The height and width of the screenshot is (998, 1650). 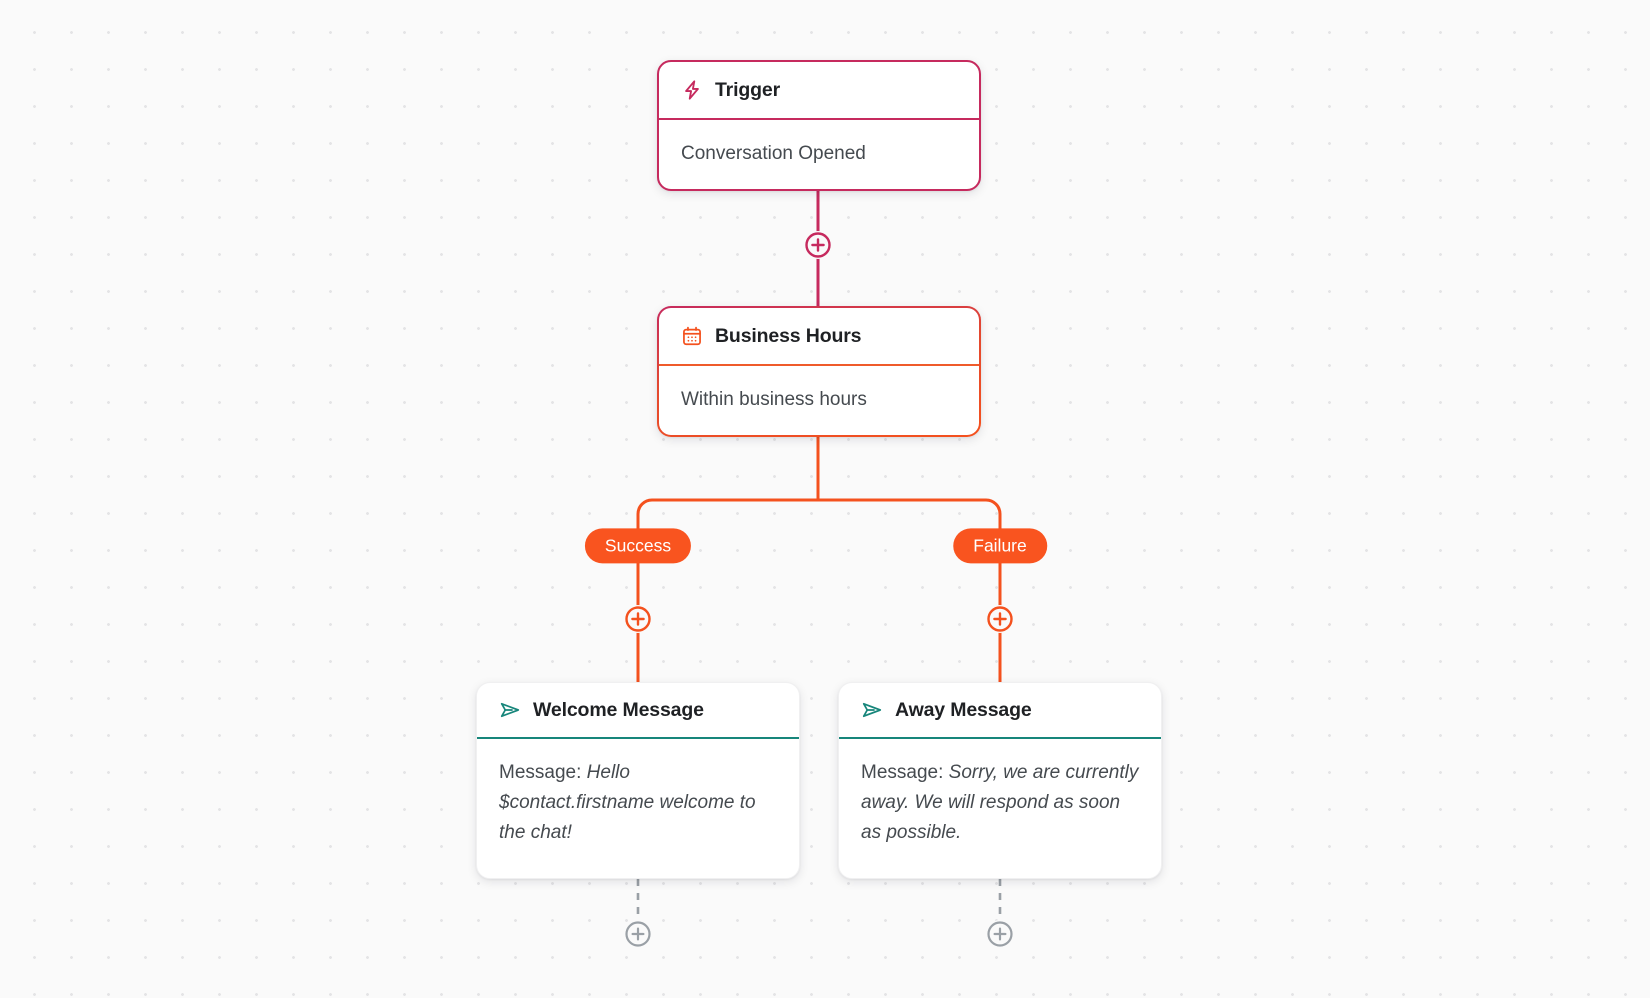 What do you see at coordinates (905, 772) in the screenshot?
I see `node-away-message-label: Message:` at bounding box center [905, 772].